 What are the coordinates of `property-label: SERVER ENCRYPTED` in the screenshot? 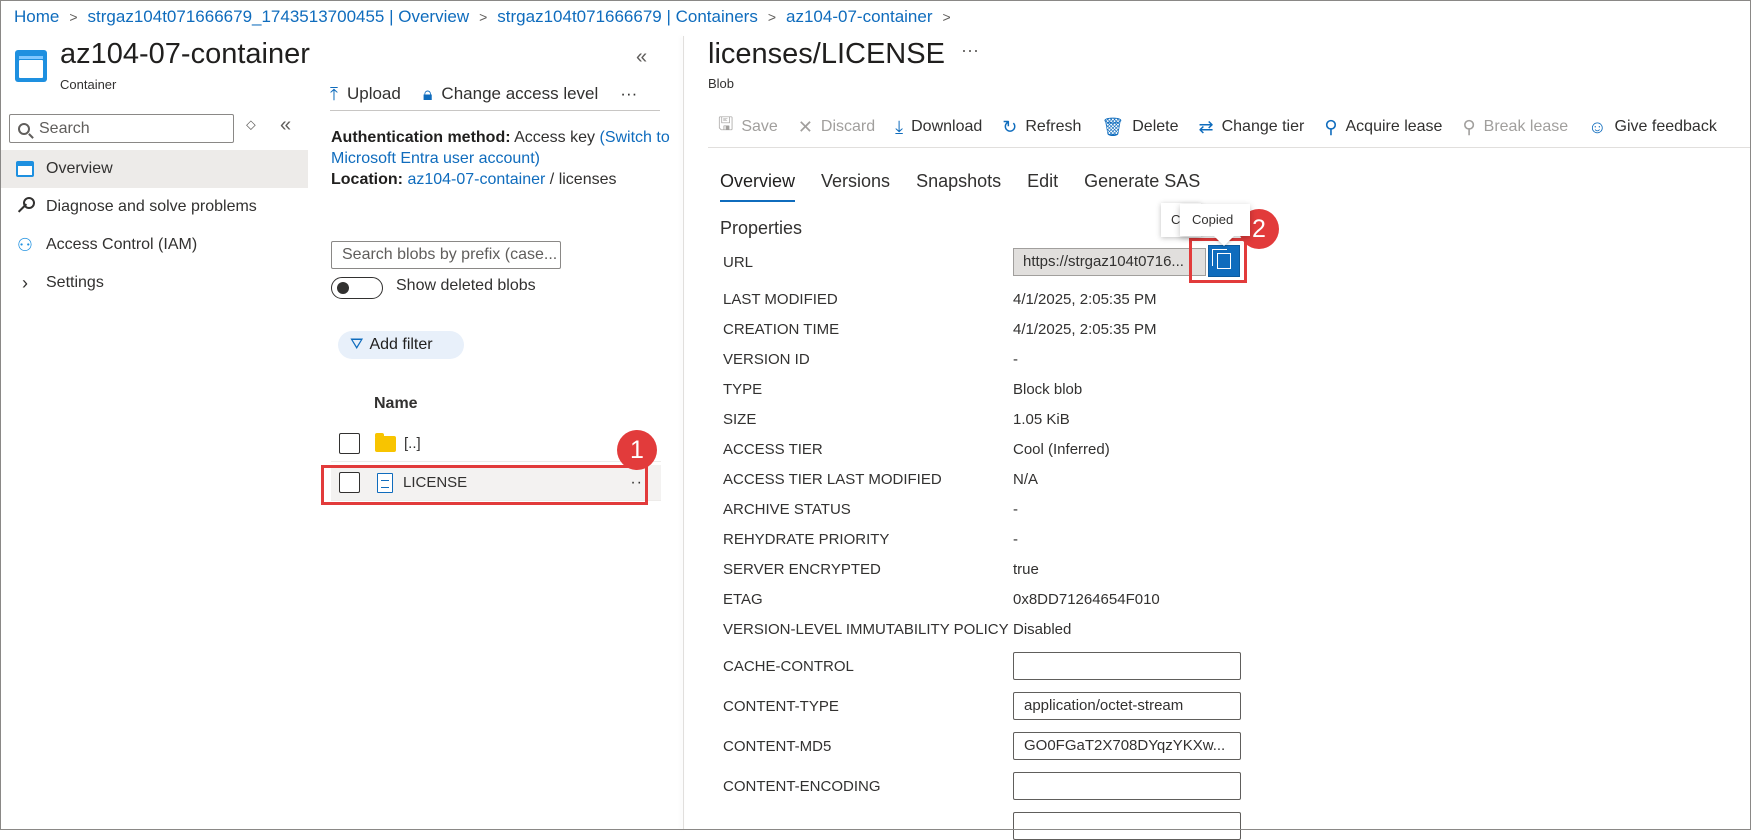 It's located at (802, 569).